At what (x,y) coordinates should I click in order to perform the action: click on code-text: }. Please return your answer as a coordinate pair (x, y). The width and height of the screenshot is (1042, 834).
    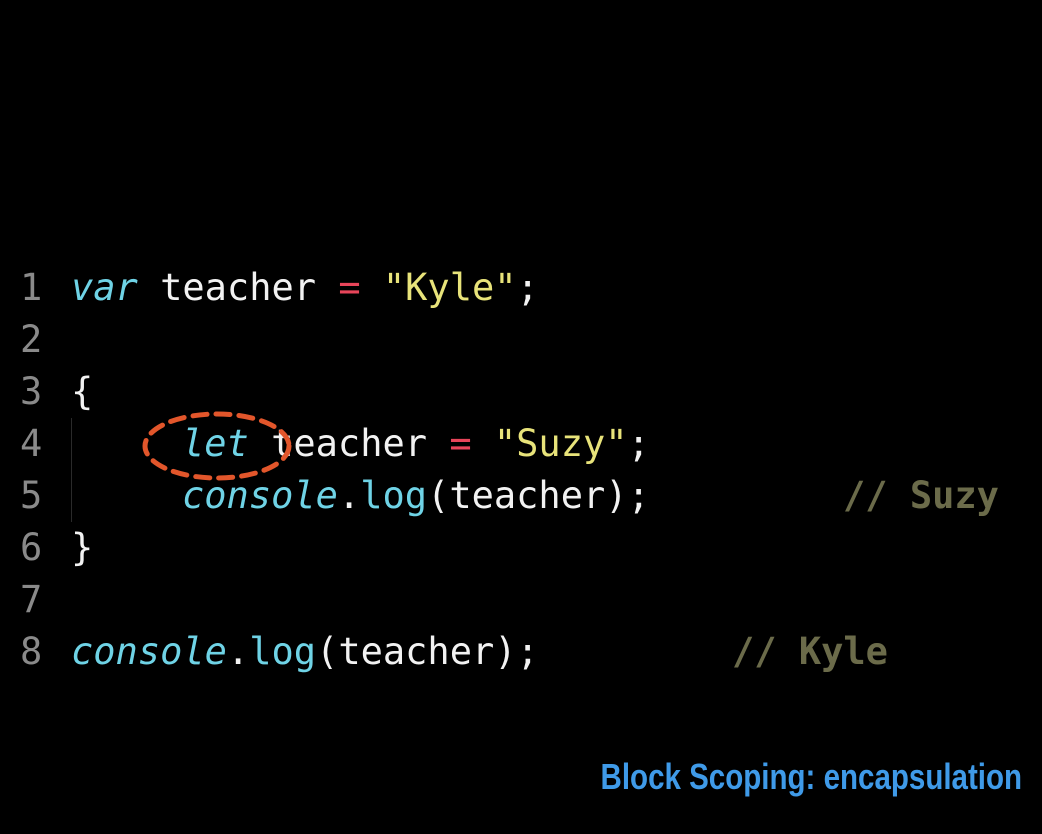
    Looking at the image, I should click on (82, 547).